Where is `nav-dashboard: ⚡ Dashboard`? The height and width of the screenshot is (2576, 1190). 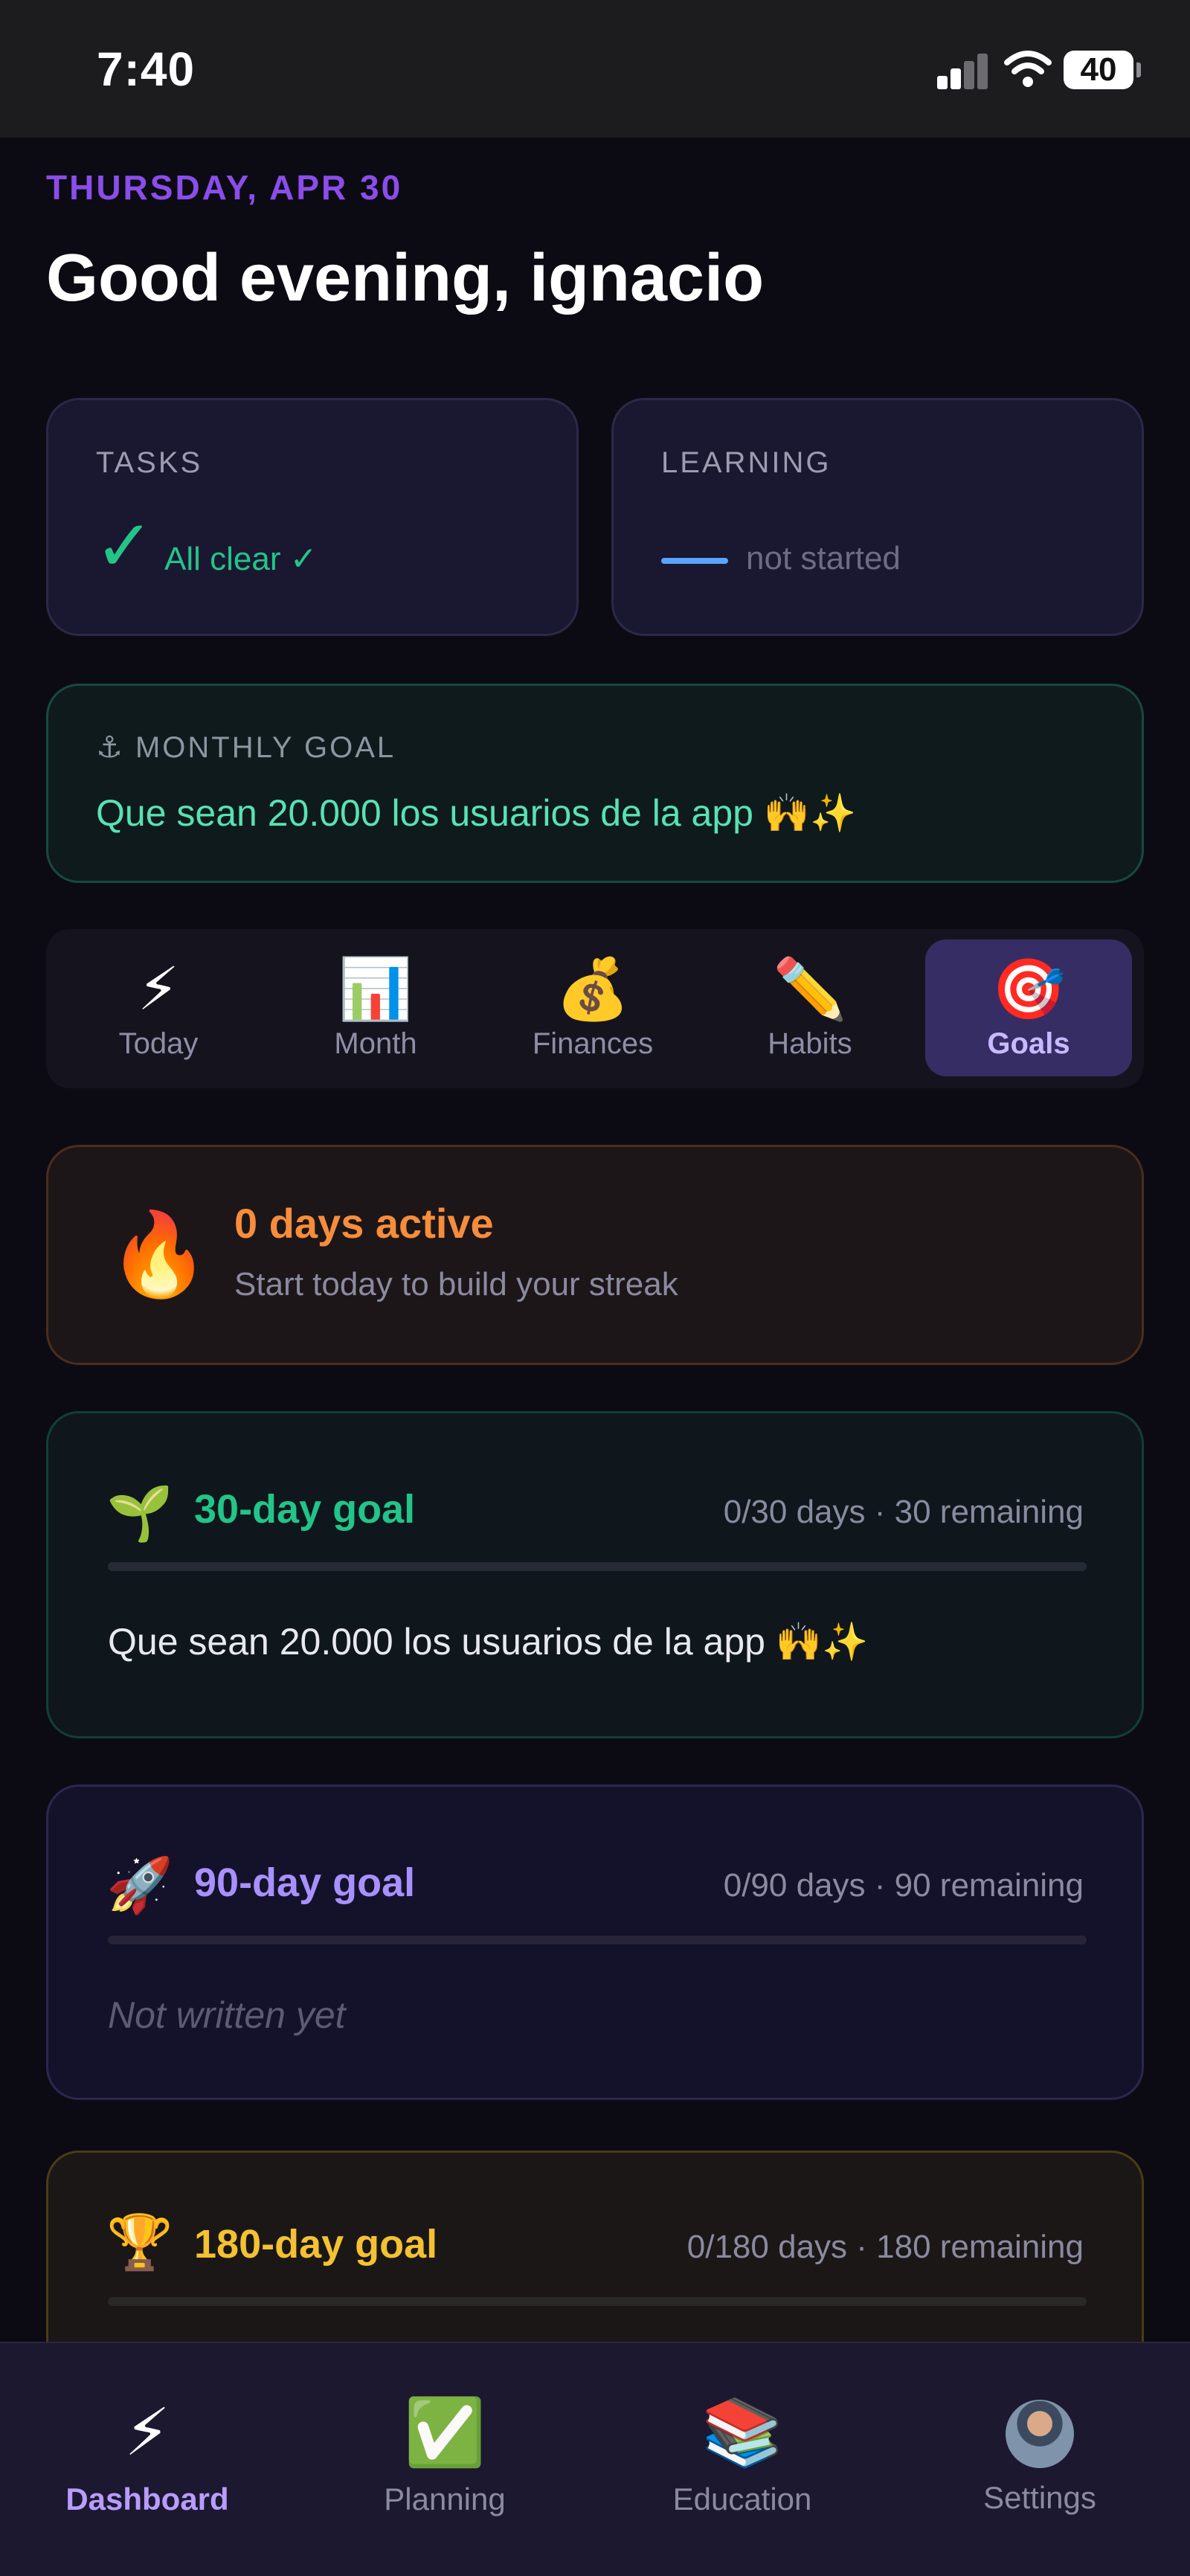 nav-dashboard: ⚡ Dashboard is located at coordinates (147, 2456).